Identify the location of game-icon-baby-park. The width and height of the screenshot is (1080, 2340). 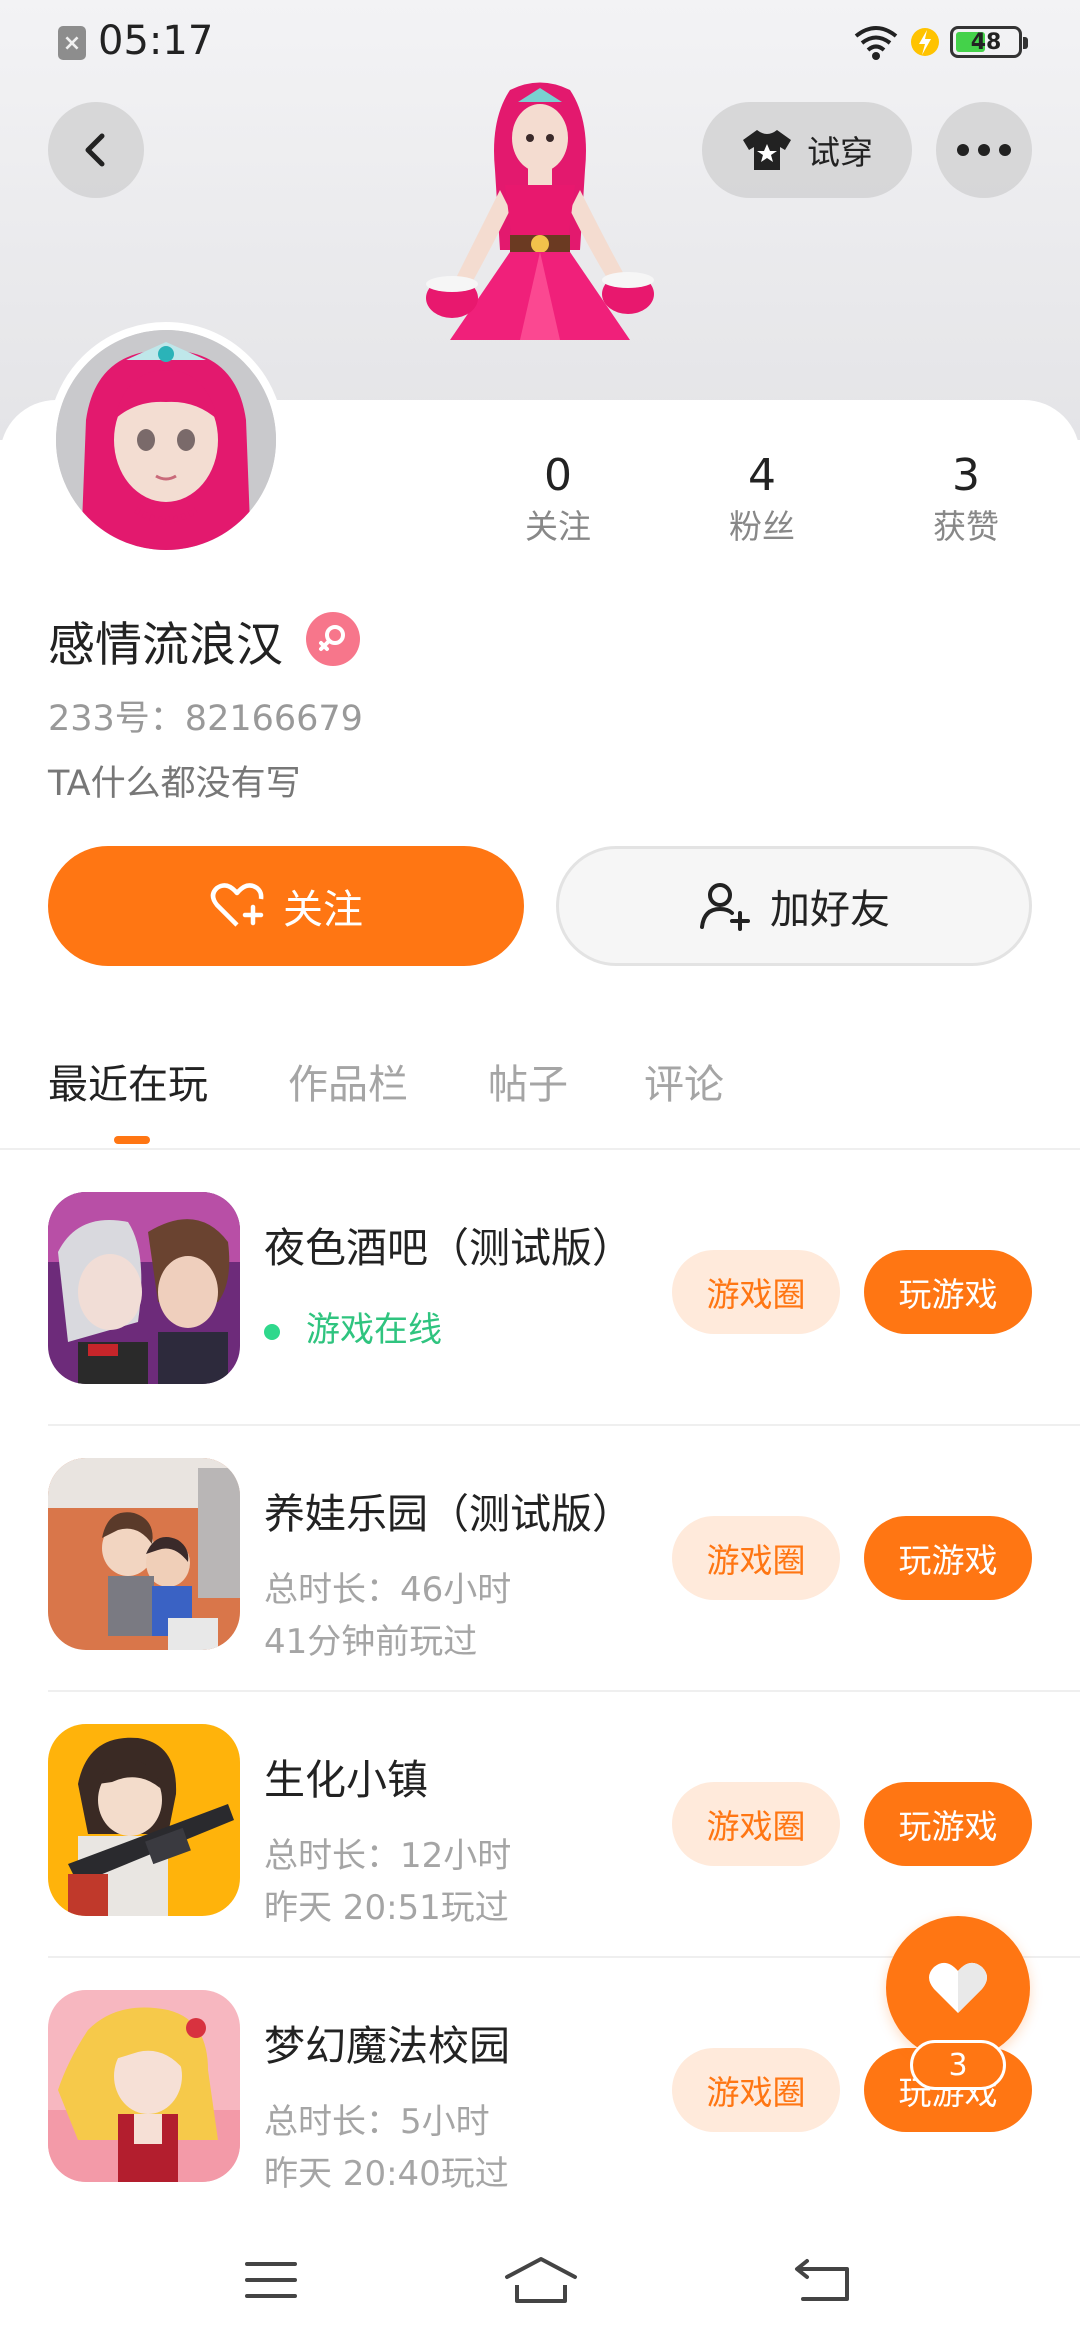
(144, 1554).